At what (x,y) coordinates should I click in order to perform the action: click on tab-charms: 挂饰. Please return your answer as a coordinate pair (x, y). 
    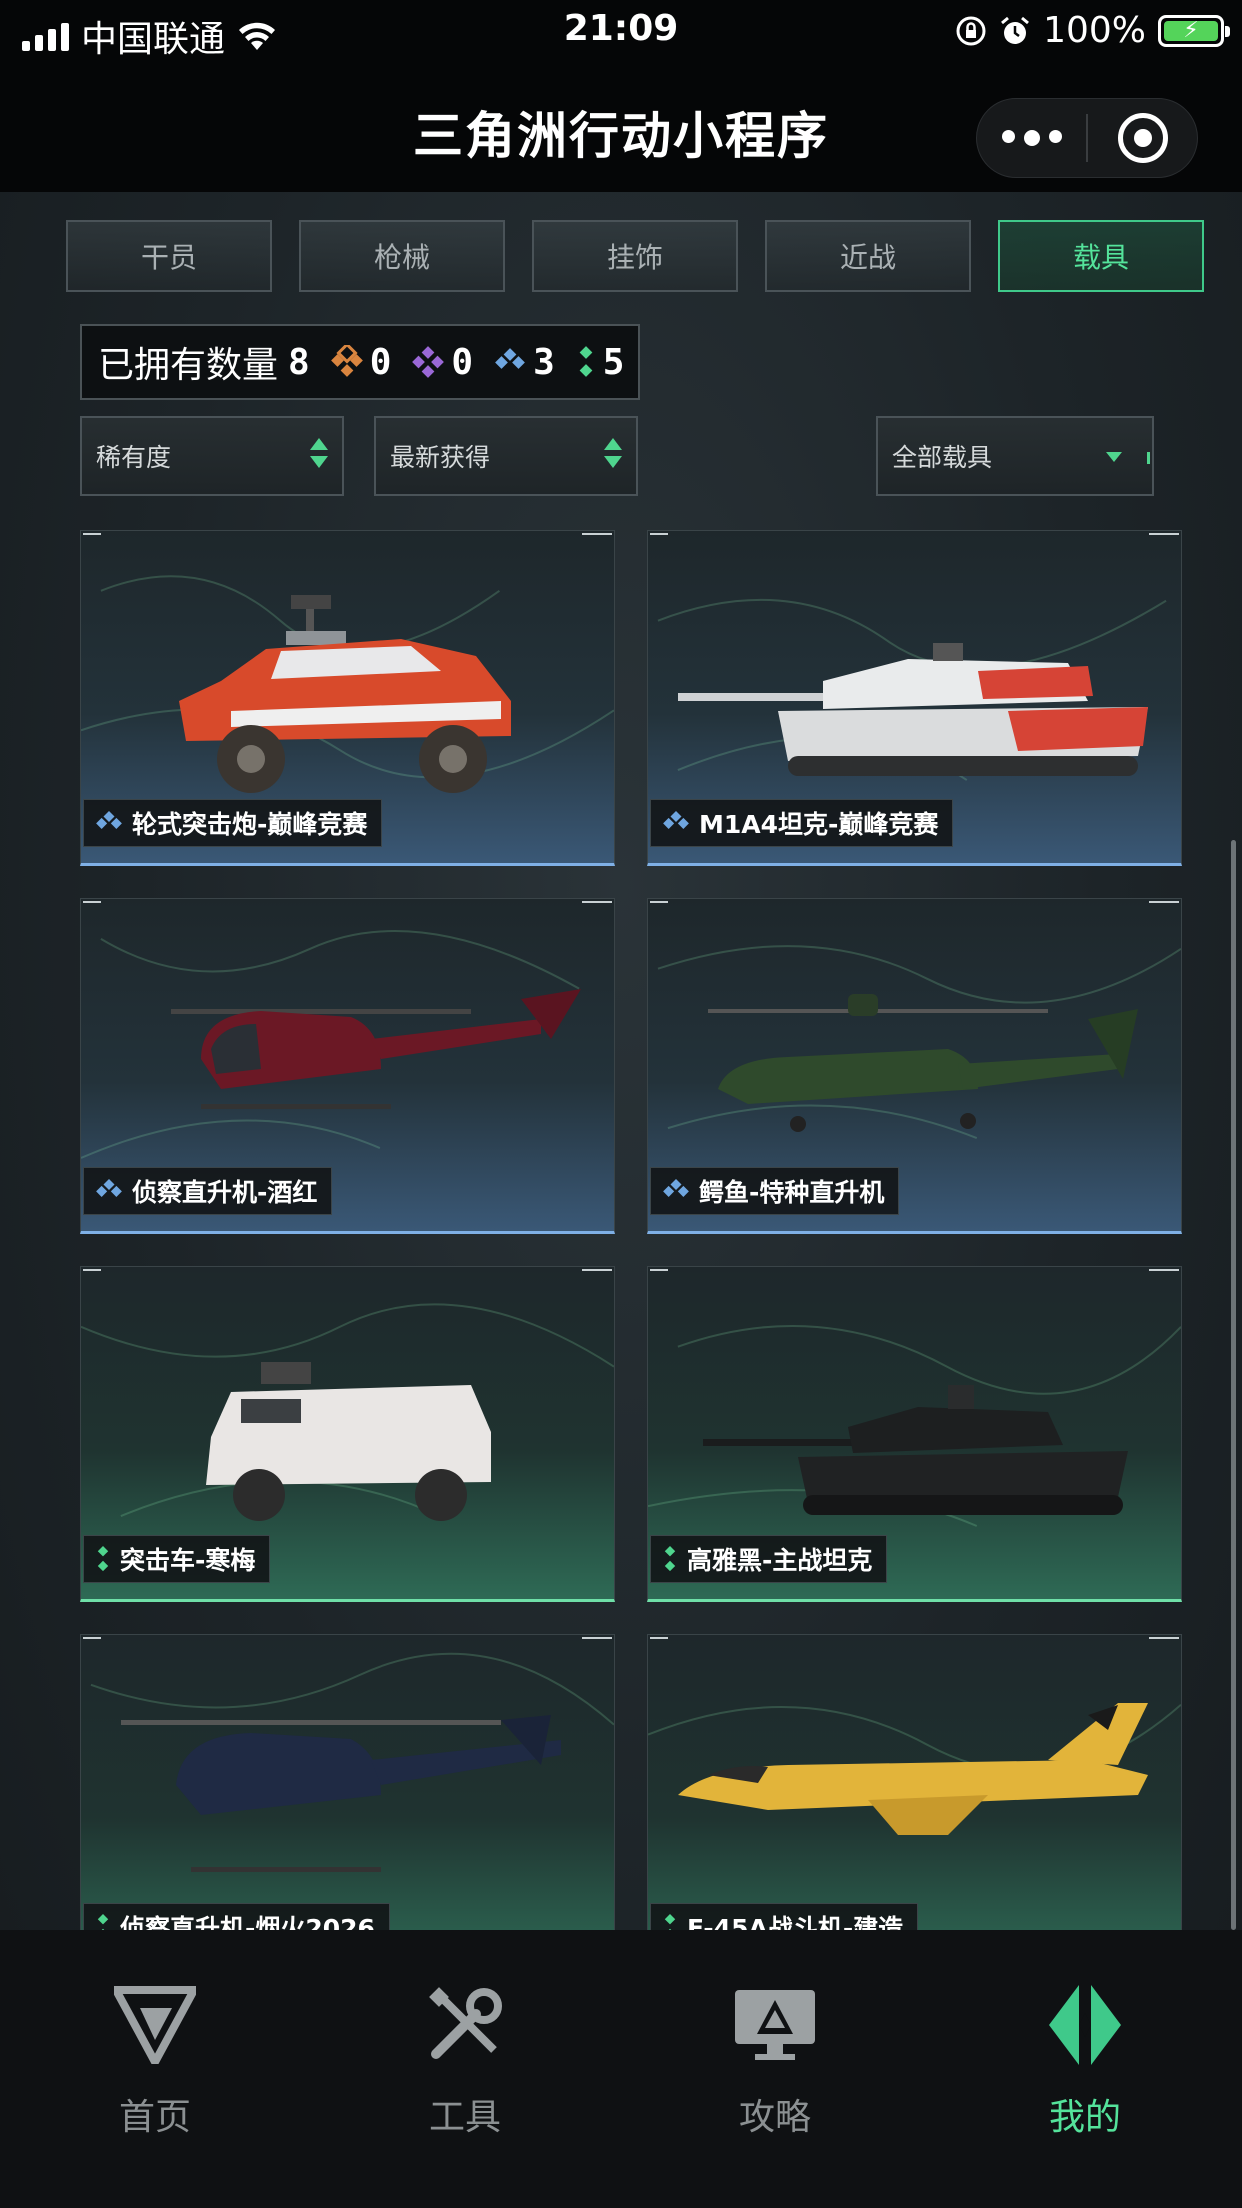
    Looking at the image, I should click on (635, 256).